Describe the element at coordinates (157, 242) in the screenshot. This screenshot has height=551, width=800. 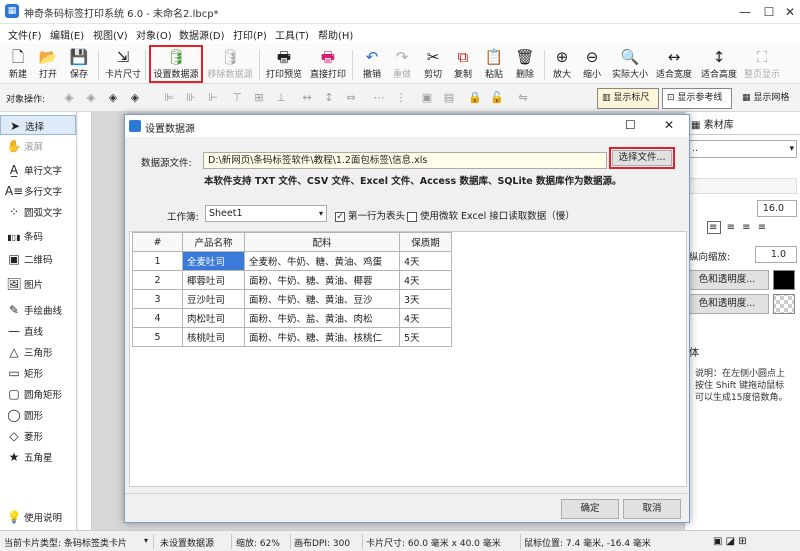
I see `column-header: #` at that location.